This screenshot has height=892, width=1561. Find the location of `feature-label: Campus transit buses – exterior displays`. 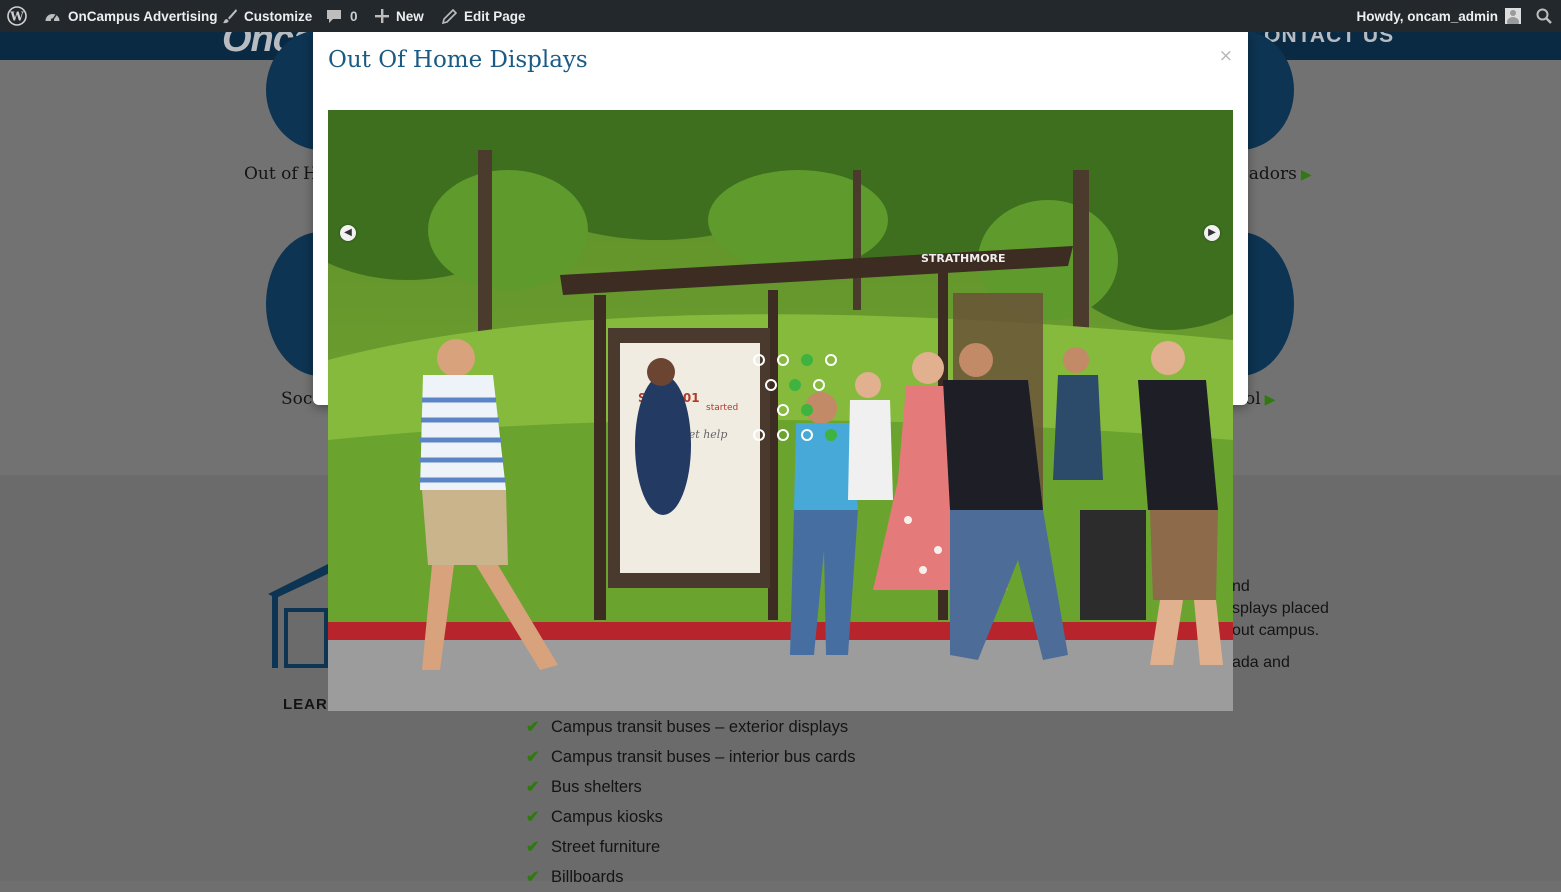

feature-label: Campus transit buses – exterior displays is located at coordinates (700, 726).